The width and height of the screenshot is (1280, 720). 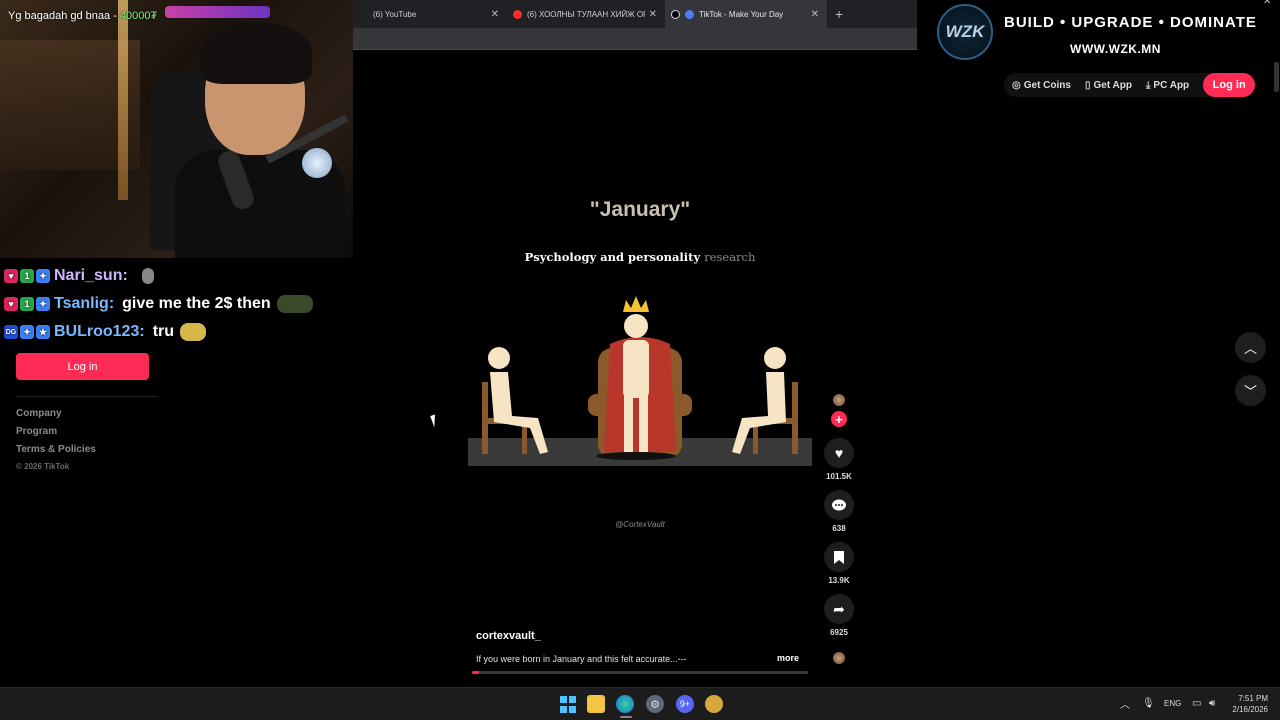 What do you see at coordinates (1276, 77) in the screenshot?
I see `scrollbar-thumb` at bounding box center [1276, 77].